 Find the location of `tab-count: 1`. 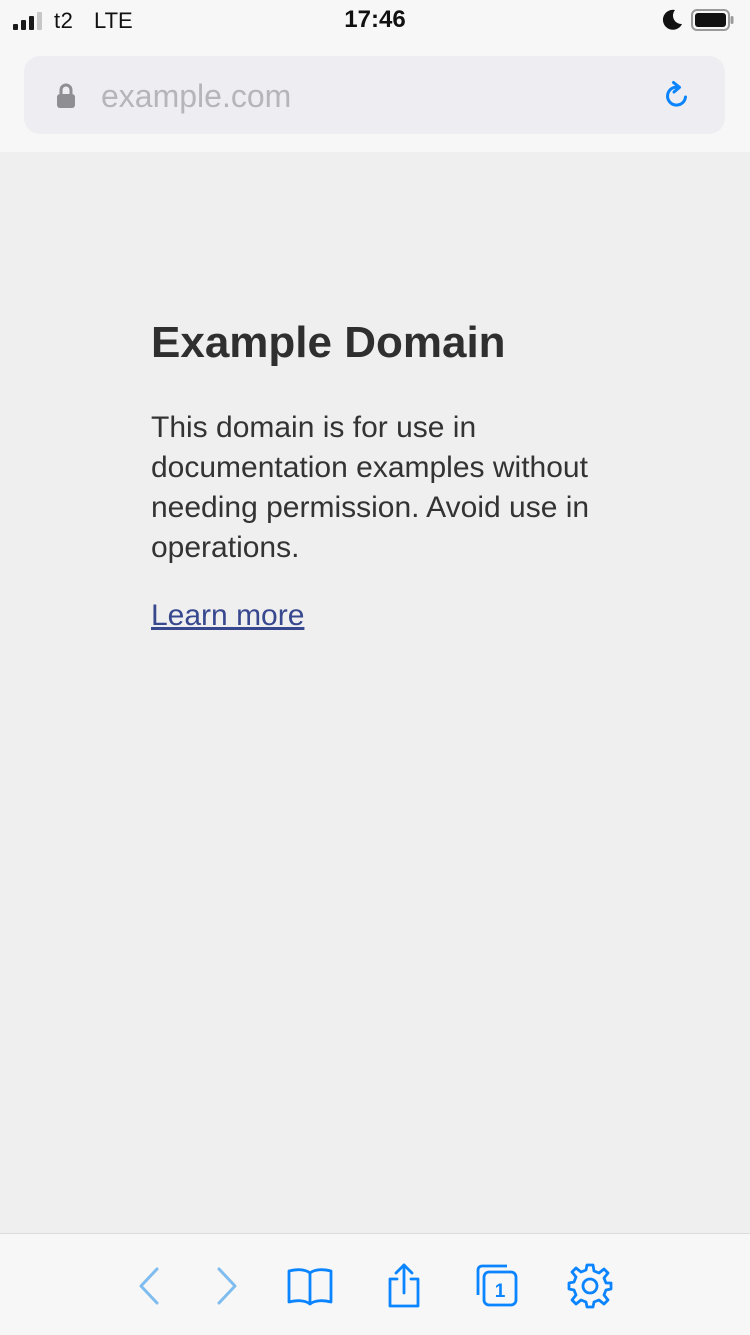

tab-count: 1 is located at coordinates (500, 1291).